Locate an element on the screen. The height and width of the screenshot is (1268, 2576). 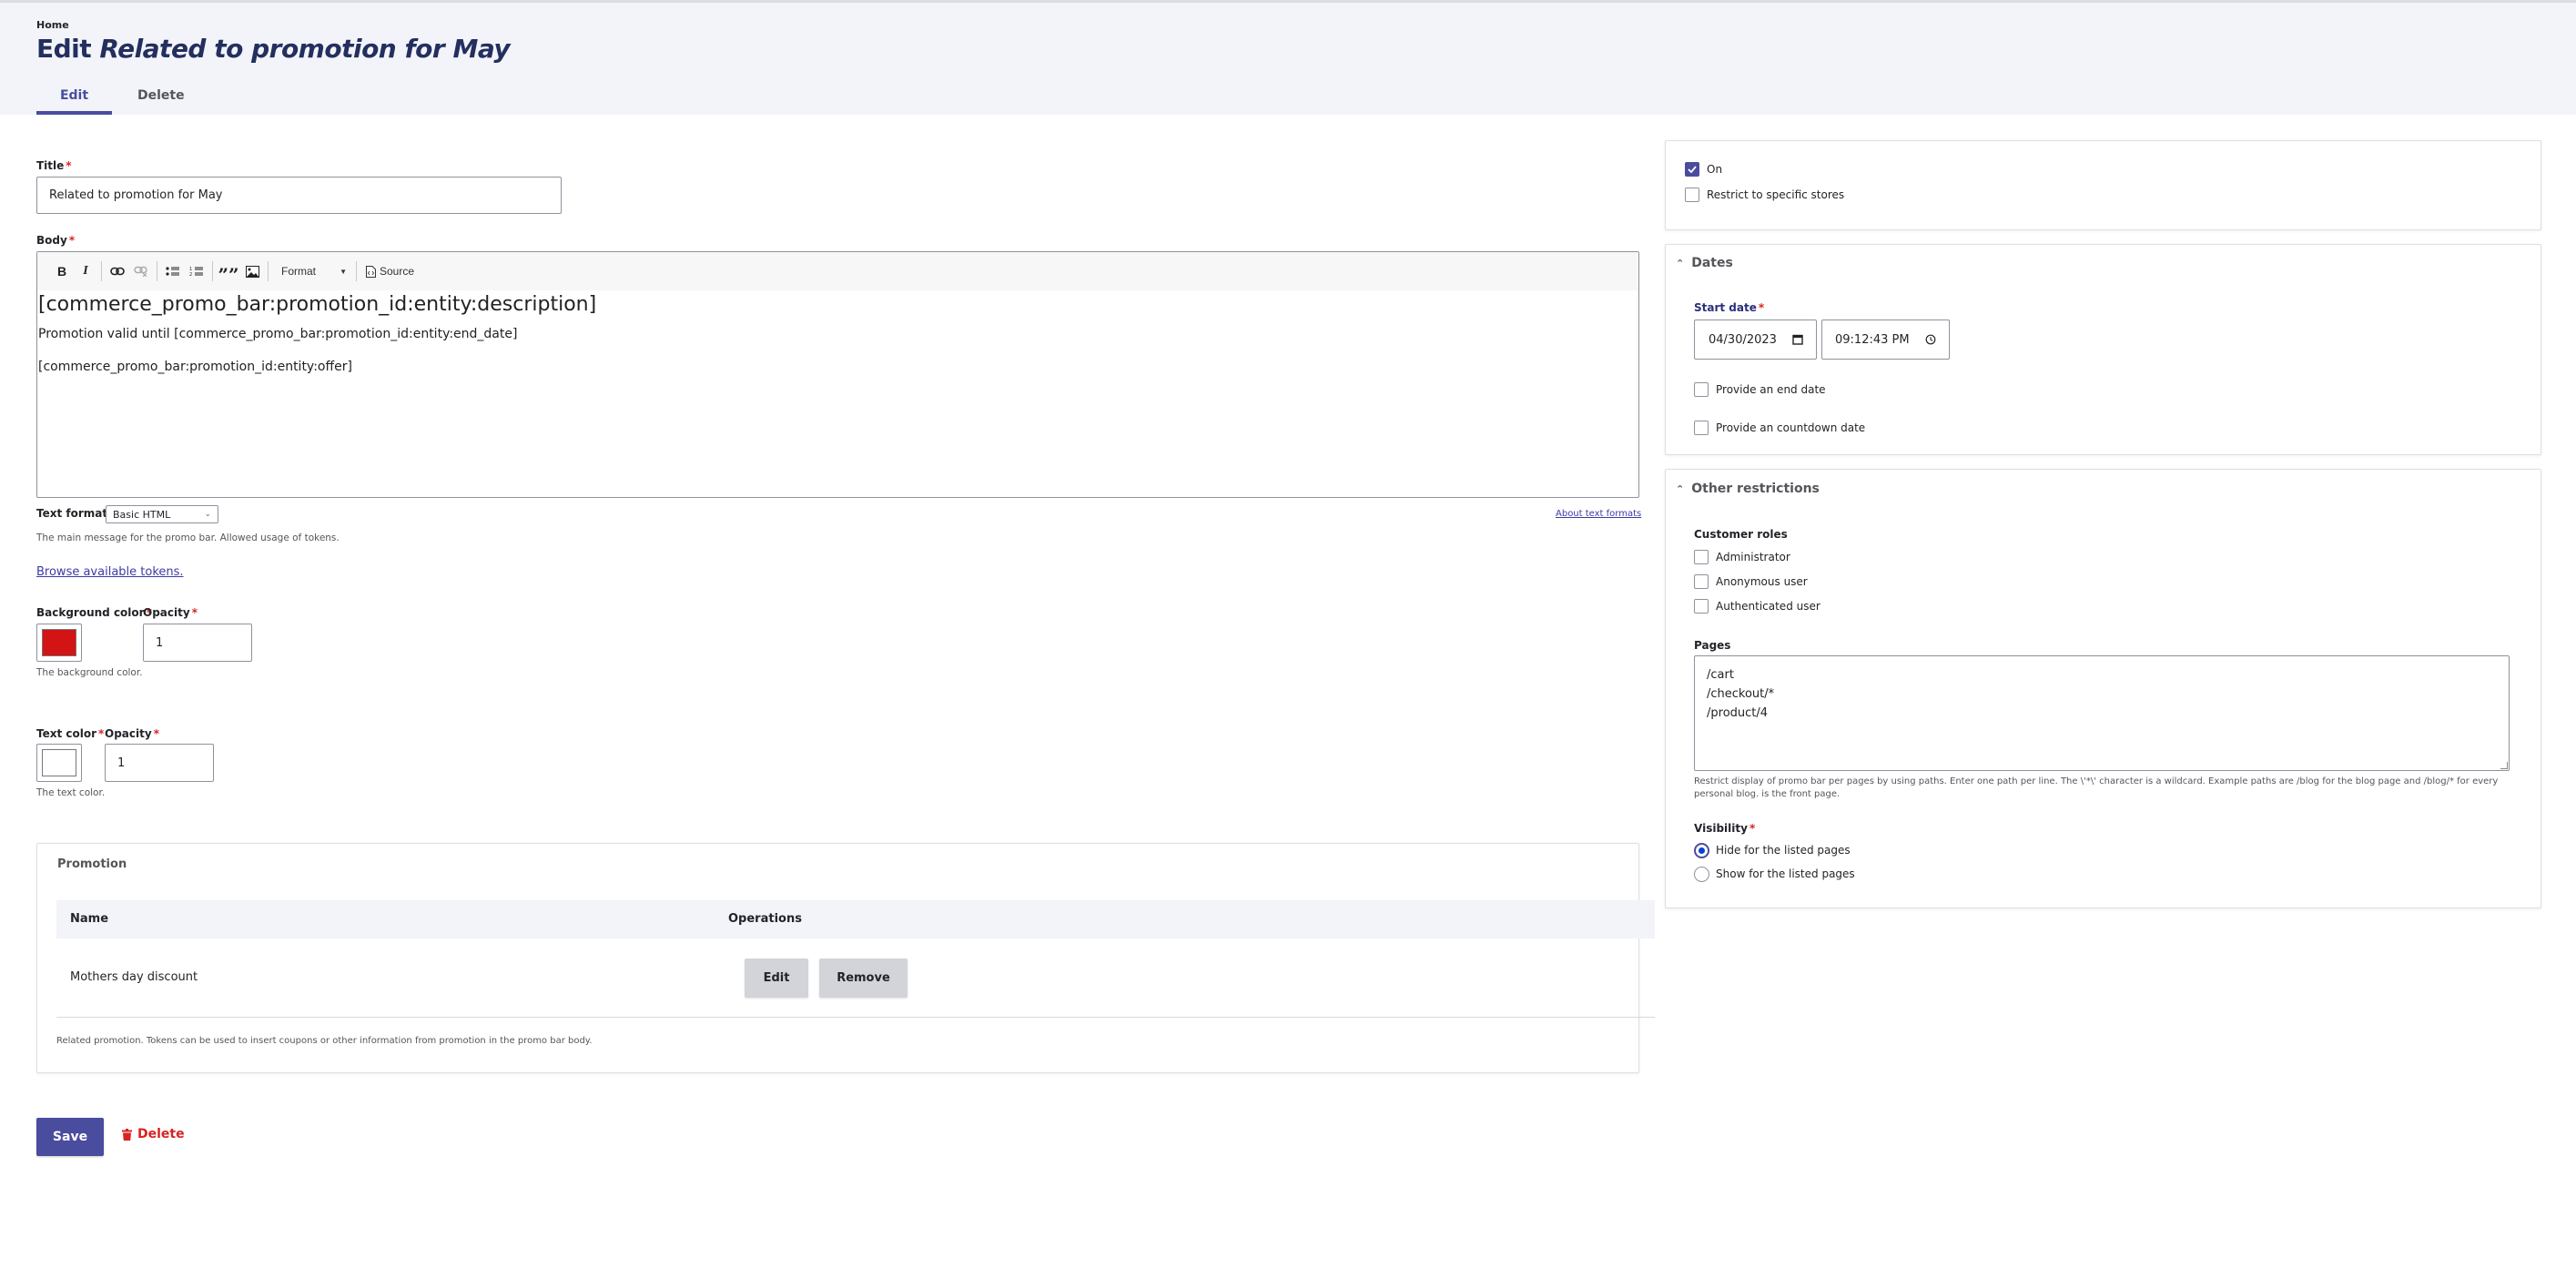
svg-text: 2 is located at coordinates (190, 274).